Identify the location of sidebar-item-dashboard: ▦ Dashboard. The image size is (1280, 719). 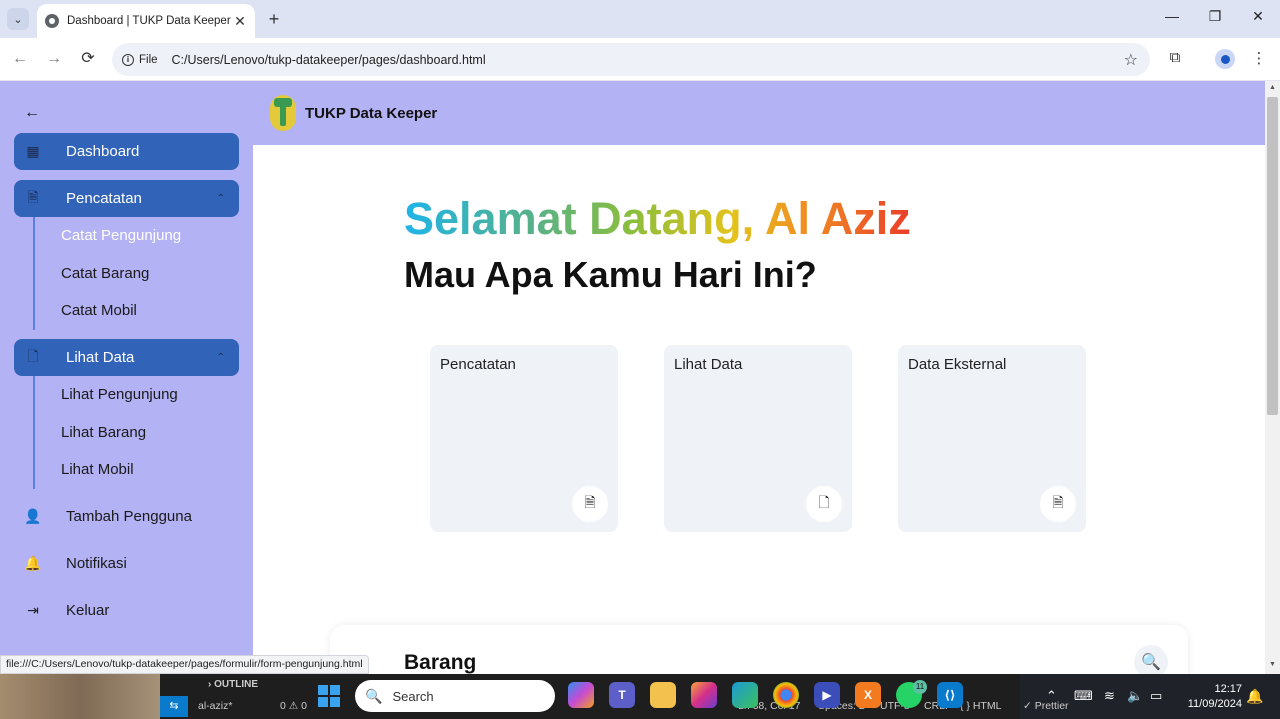
(126, 151).